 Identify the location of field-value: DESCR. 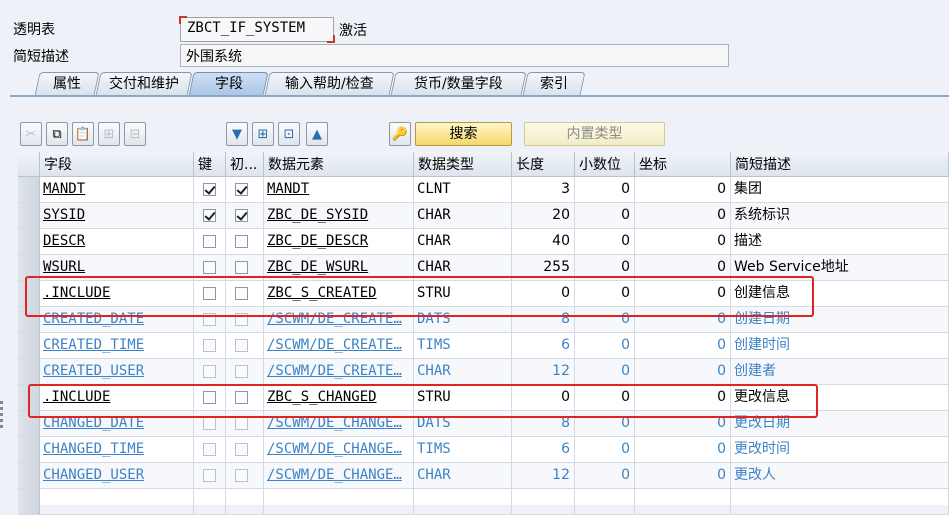
(64, 241).